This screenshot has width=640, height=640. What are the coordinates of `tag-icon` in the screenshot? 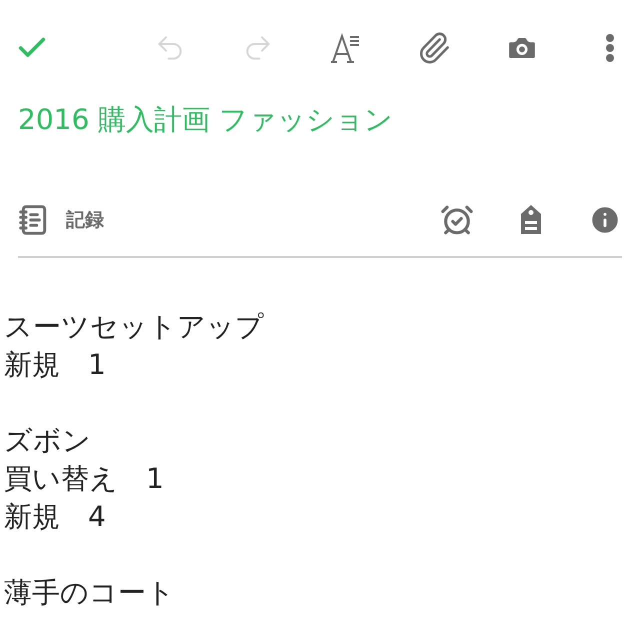 It's located at (531, 220).